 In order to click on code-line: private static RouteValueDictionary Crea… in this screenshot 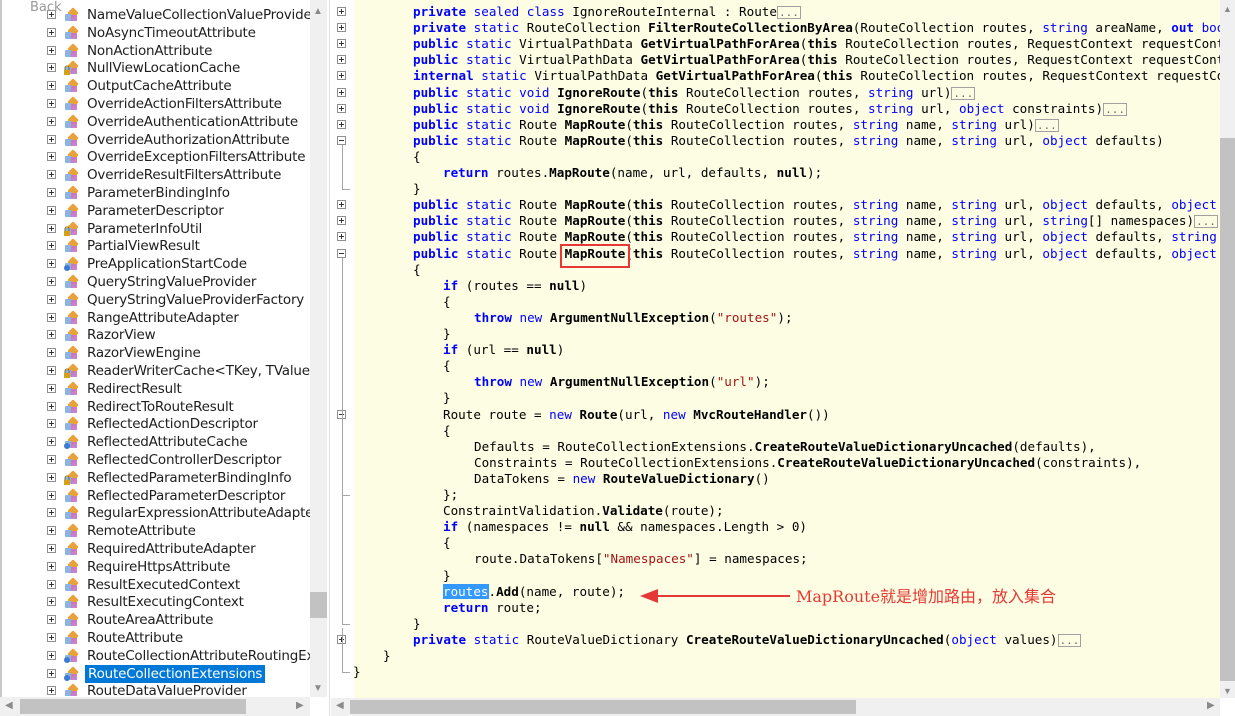, I will do `click(747, 640)`.